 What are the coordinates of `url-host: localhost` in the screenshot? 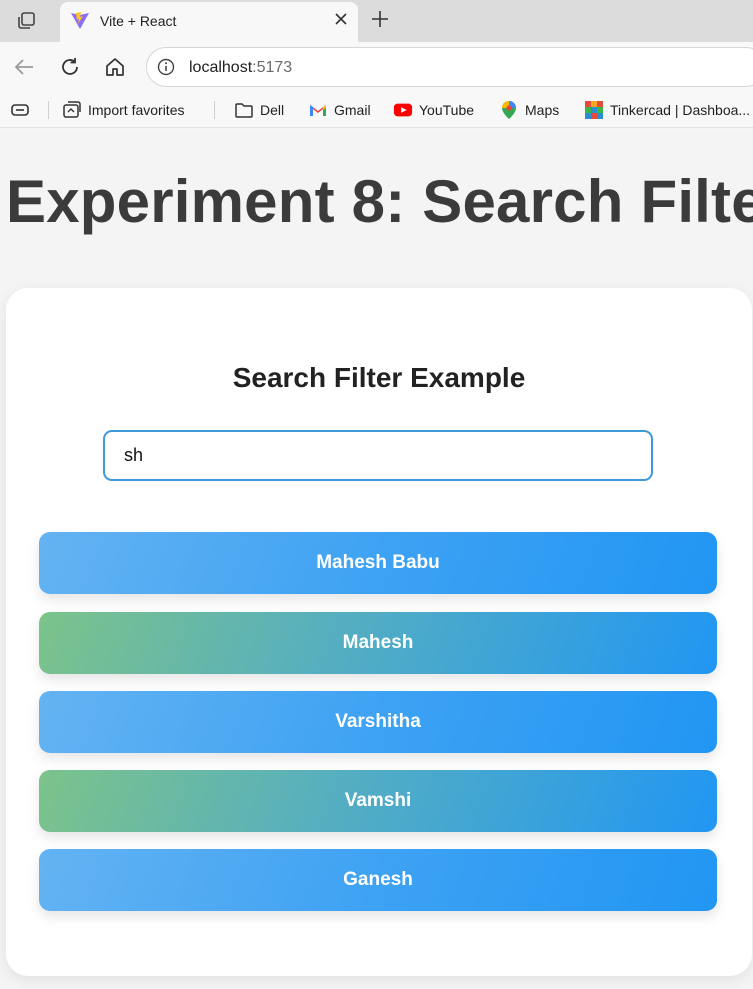 It's located at (221, 67).